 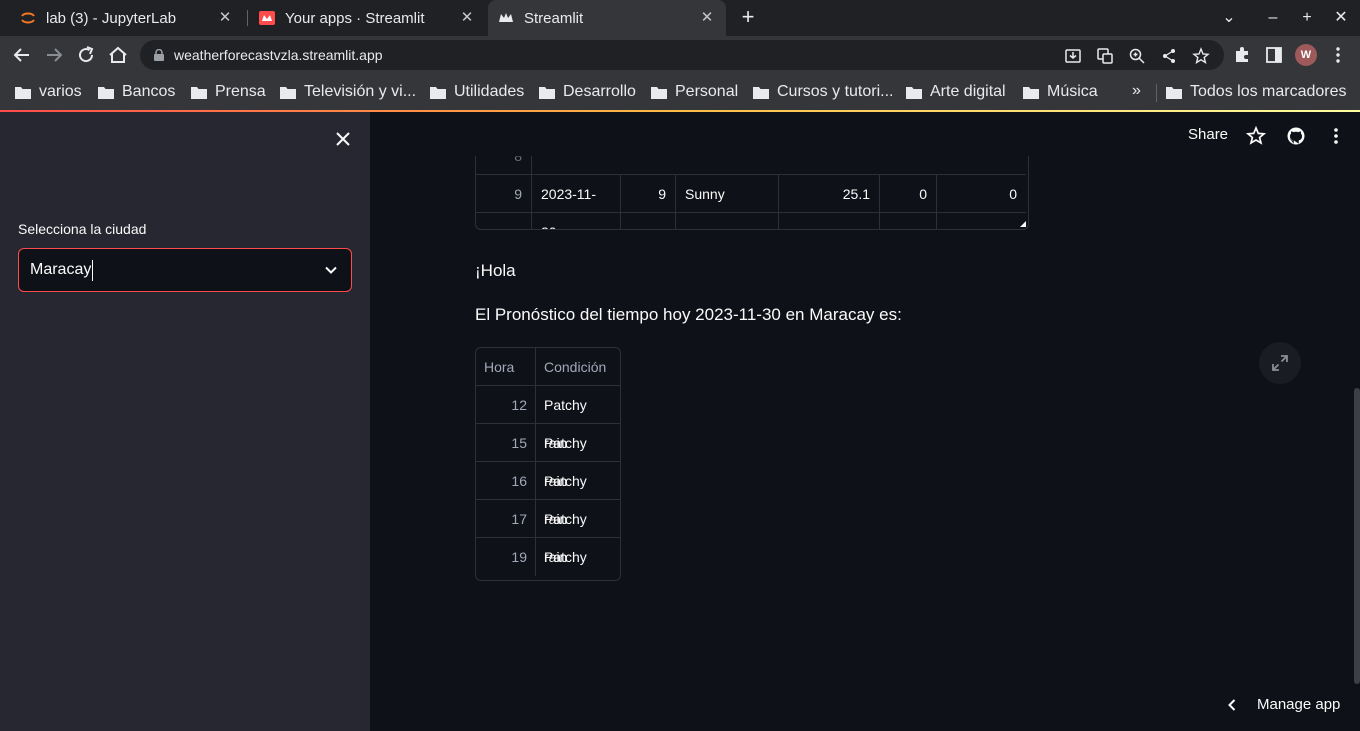 I want to click on manage-app-button: Manage app, so click(x=1282, y=704).